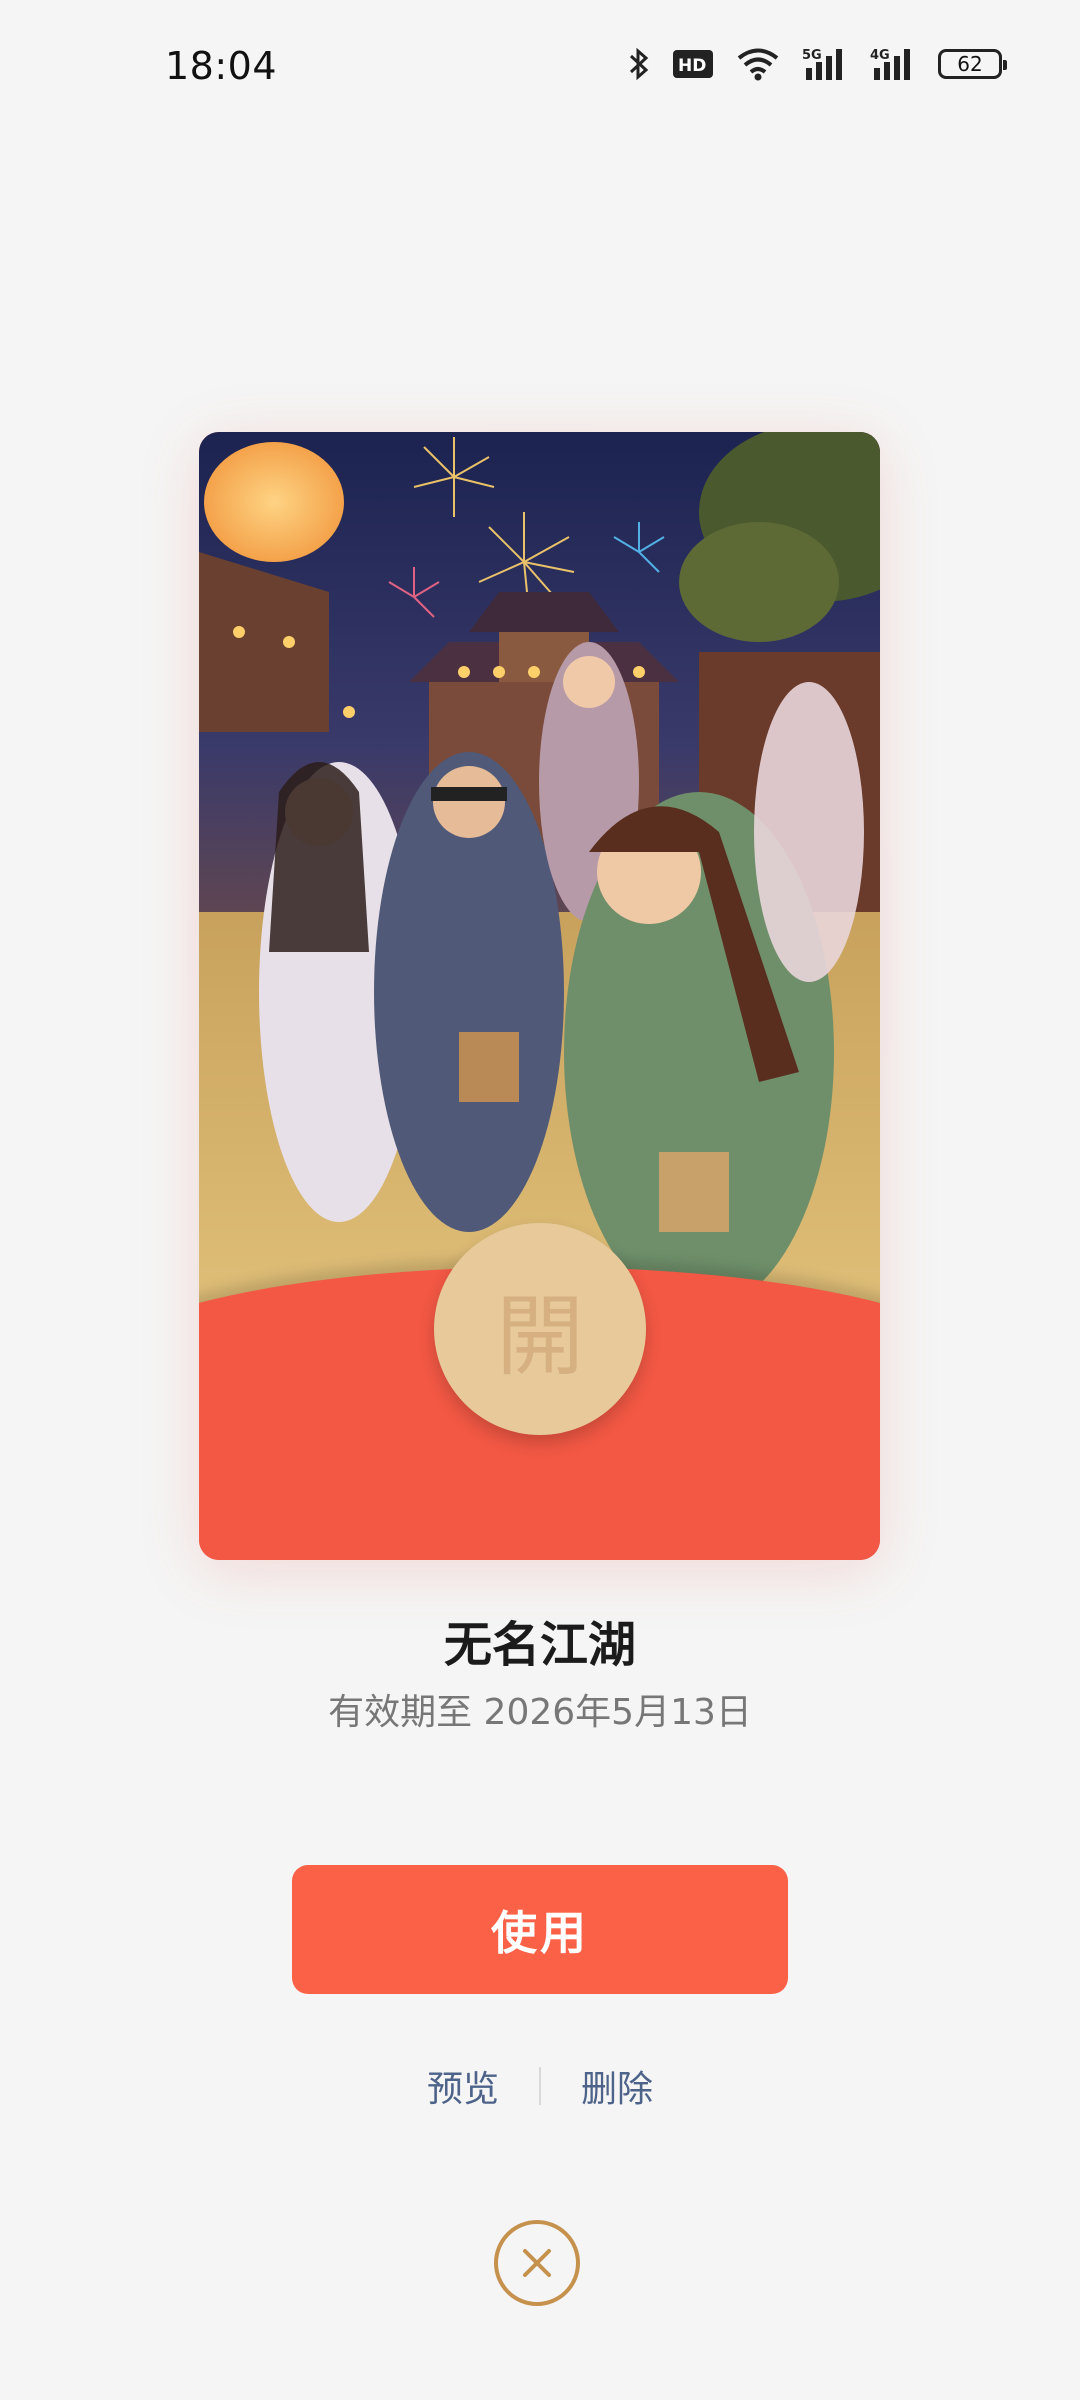 The width and height of the screenshot is (1080, 2400). I want to click on cover-title: 无名江湖, so click(539, 1645).